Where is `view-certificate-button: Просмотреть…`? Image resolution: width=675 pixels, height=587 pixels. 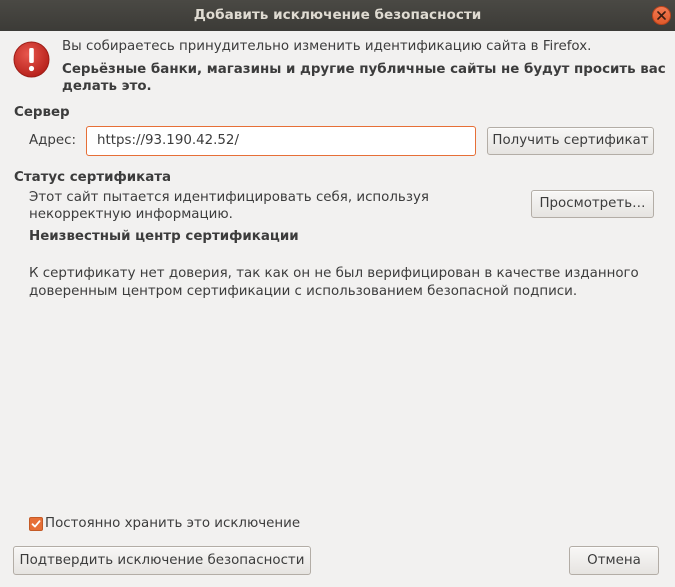 view-certificate-button: Просмотреть… is located at coordinates (592, 204).